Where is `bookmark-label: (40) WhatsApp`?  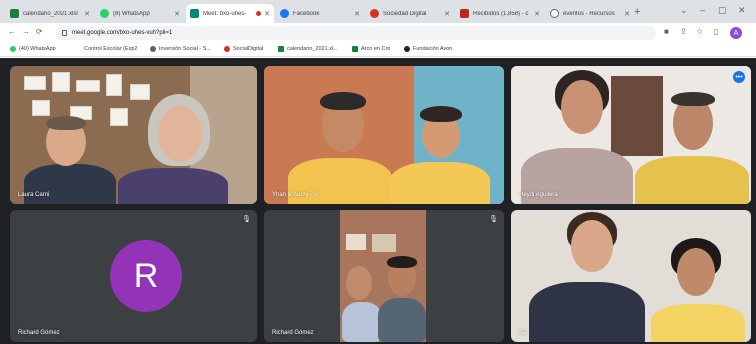
bookmark-label: (40) WhatsApp is located at coordinates (37, 49).